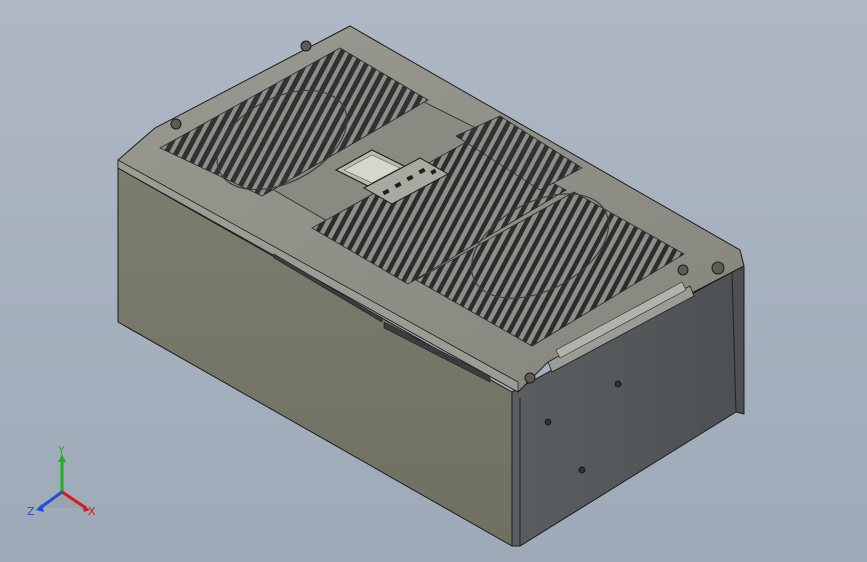 Image resolution: width=867 pixels, height=562 pixels. What do you see at coordinates (61, 451) in the screenshot?
I see `y-axis-label: Y` at bounding box center [61, 451].